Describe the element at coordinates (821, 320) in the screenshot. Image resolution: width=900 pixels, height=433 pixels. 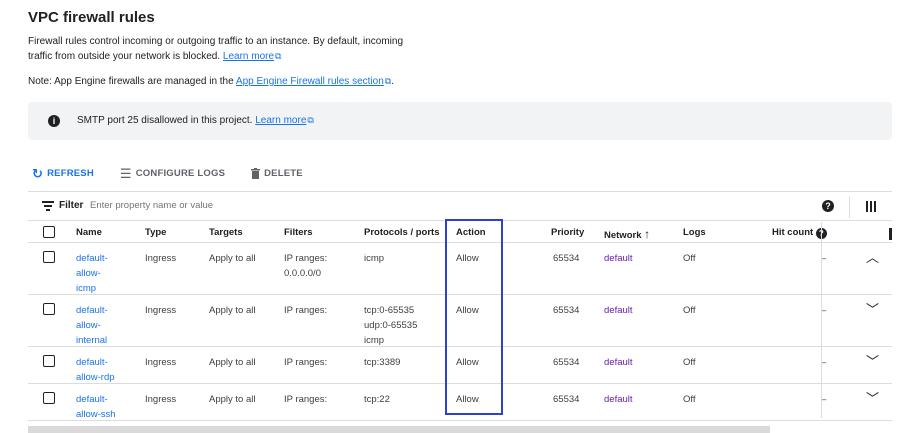
I see `expand-column-divider` at that location.